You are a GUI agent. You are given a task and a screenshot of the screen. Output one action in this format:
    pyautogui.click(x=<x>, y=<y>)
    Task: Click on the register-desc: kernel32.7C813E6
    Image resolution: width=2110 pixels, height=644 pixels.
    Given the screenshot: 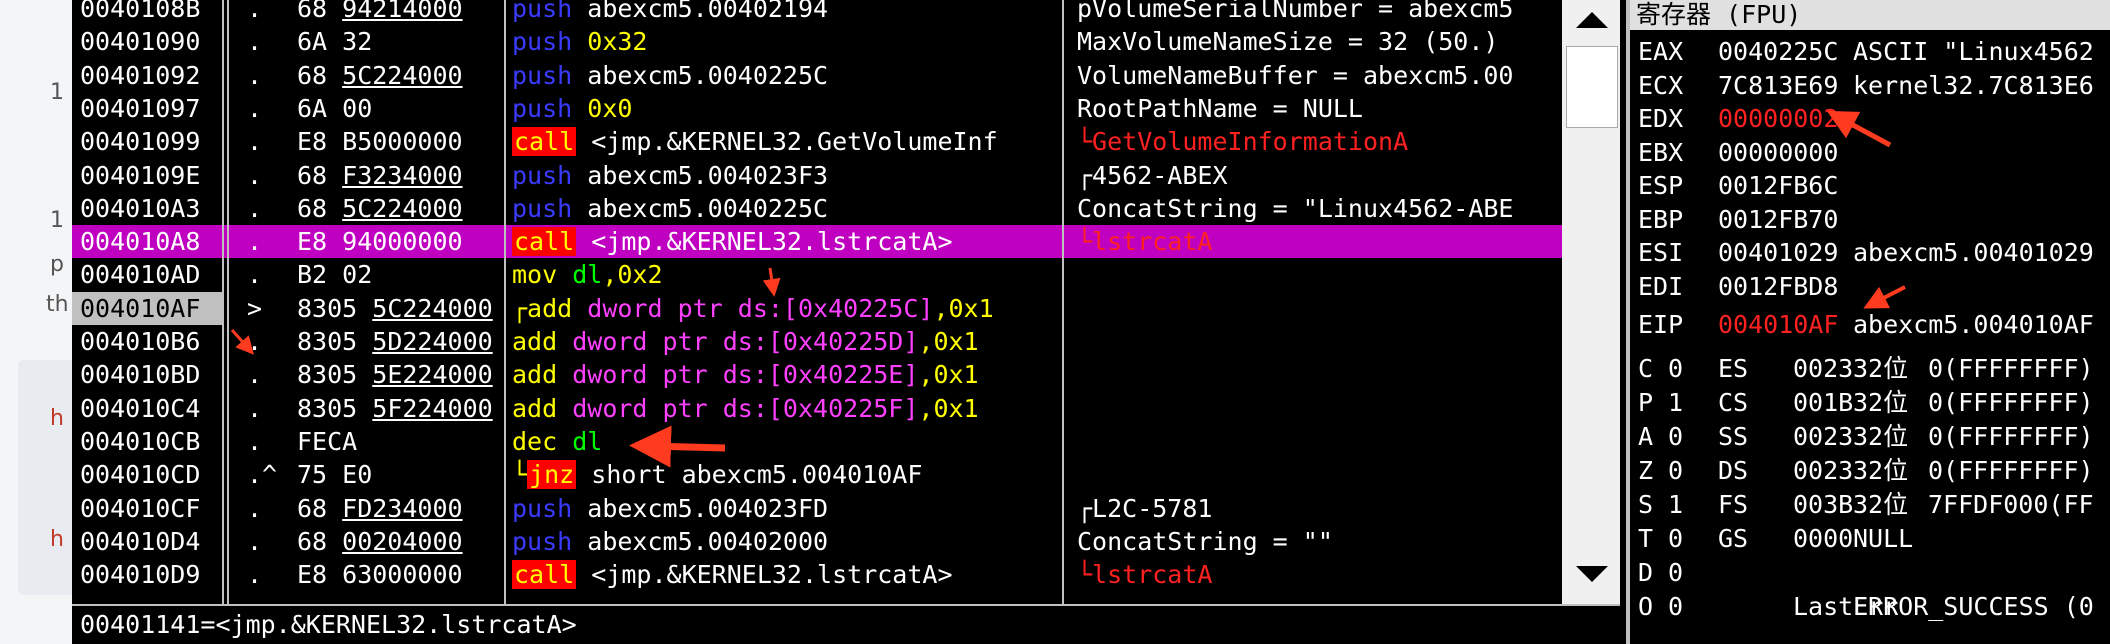 What is the action you would take?
    pyautogui.click(x=1973, y=85)
    